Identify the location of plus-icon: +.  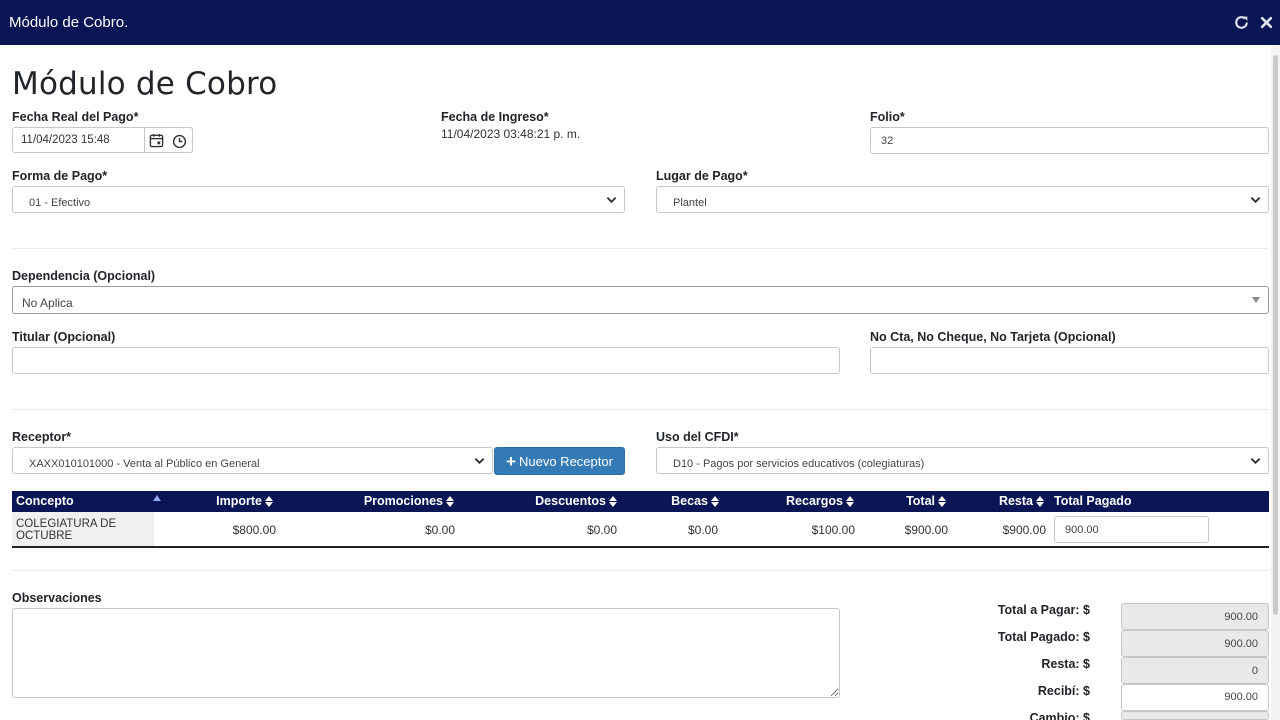
(511, 461).